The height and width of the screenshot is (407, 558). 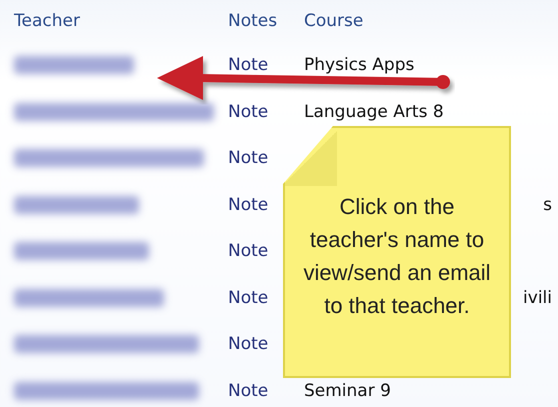 What do you see at coordinates (347, 390) in the screenshot?
I see `course-name: Seminar 9` at bounding box center [347, 390].